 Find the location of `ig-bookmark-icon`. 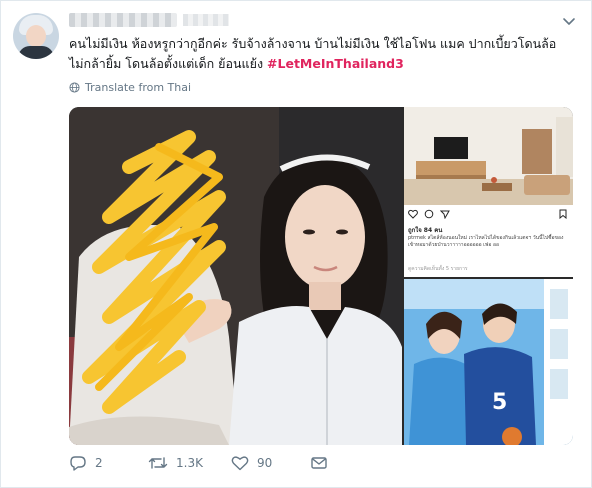

ig-bookmark-icon is located at coordinates (563, 214).